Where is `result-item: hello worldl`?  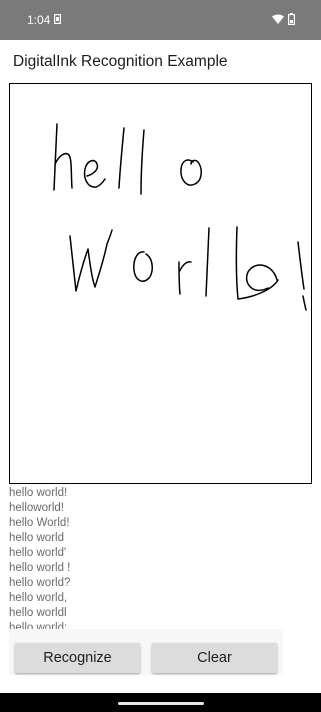
result-item: hello worldl is located at coordinates (38, 613).